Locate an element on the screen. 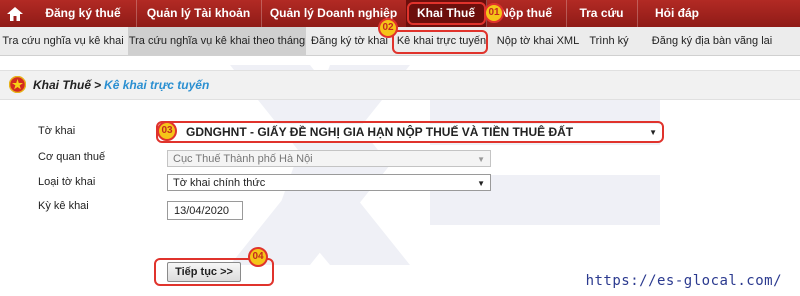  nav-item-quan-ly-tai-khoan: Quản lý Tài khoản is located at coordinates (199, 13).